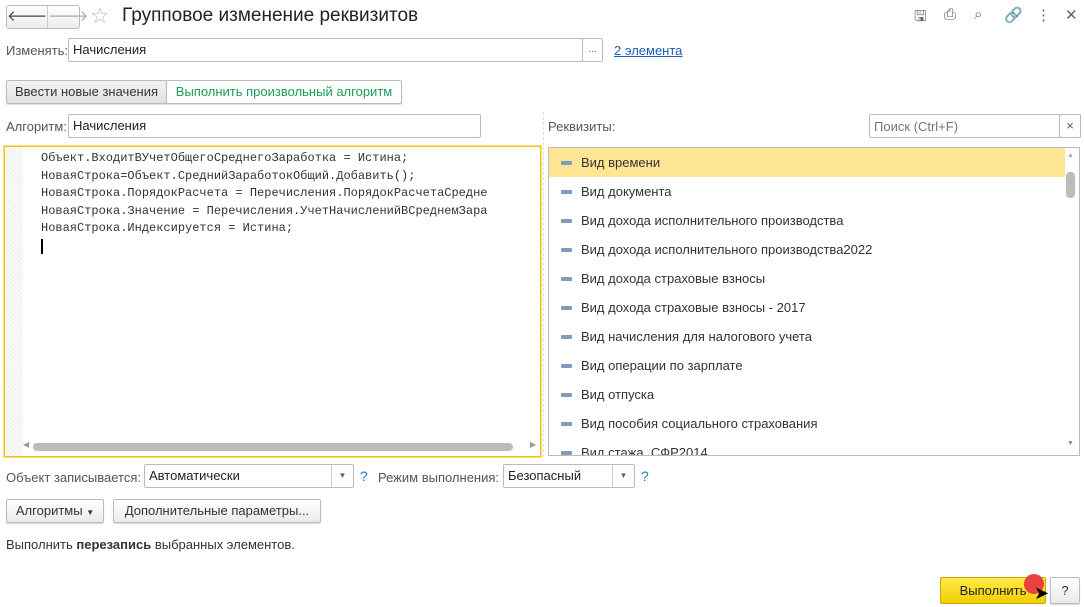 This screenshot has height=607, width=1084. I want to click on list-item-label: Вид операции по зарплате, so click(662, 365).